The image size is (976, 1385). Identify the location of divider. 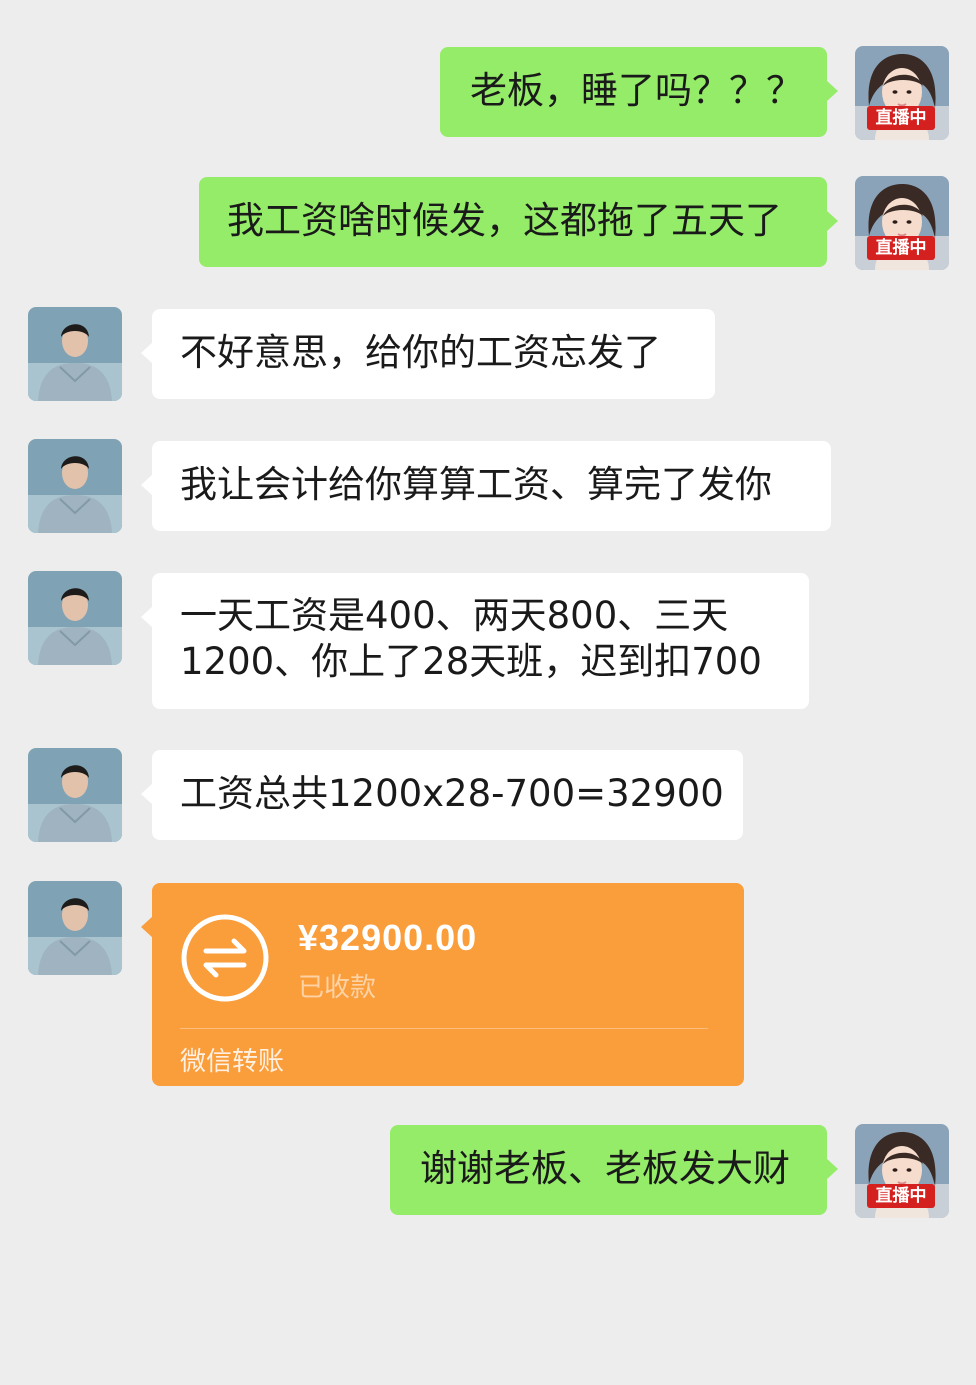
(444, 1028).